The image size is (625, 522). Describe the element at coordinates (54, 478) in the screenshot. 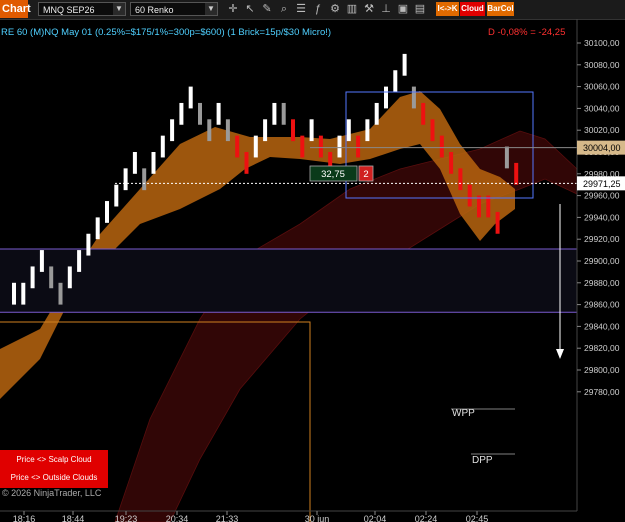

I see `outside-clouds-button: Price <> Outside Clouds` at that location.